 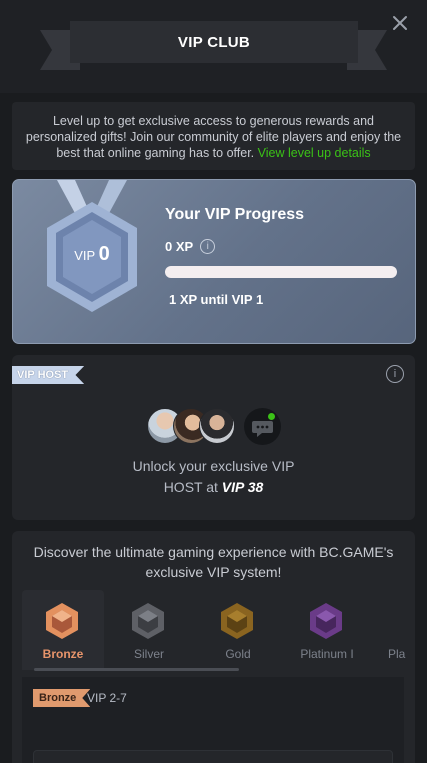 I want to click on silver-tier-icon, so click(x=148, y=621).